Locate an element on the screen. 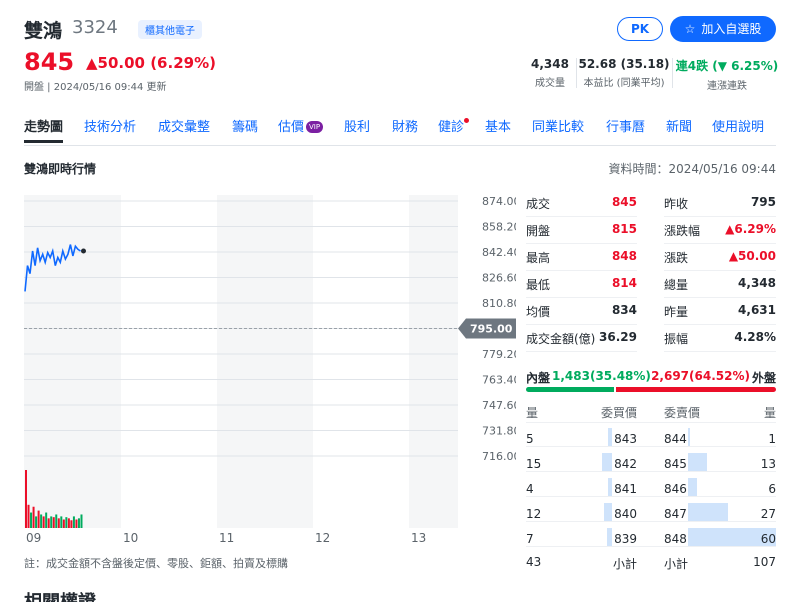 The height and width of the screenshot is (602, 800). ask-price: 846 is located at coordinates (675, 489).